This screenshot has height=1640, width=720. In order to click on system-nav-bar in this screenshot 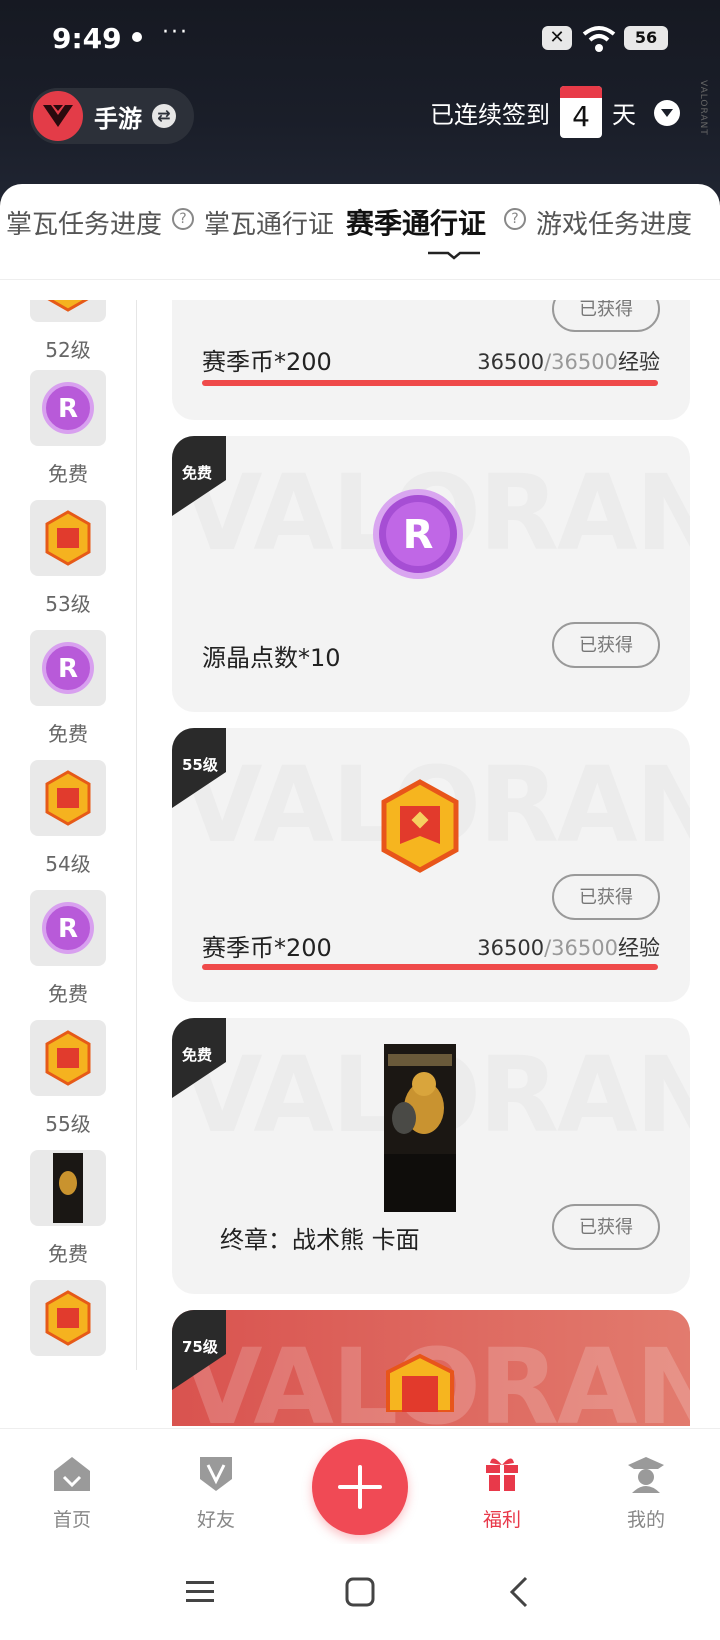, I will do `click(360, 1592)`.